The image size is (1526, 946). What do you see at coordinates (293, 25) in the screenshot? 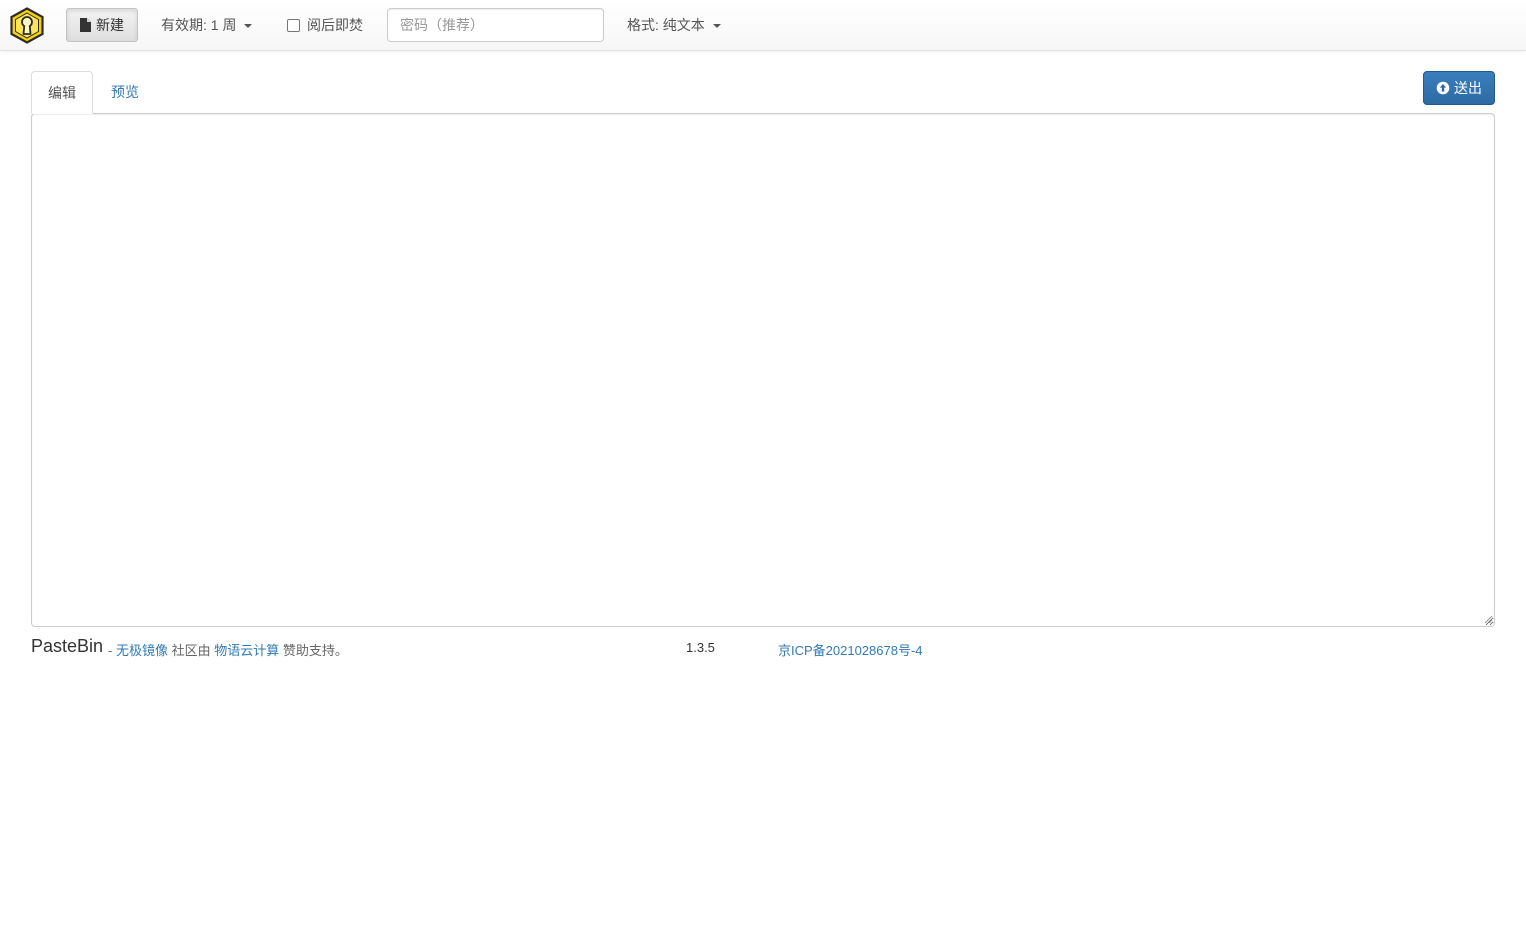
I see `burn-after-reading-checkbox` at bounding box center [293, 25].